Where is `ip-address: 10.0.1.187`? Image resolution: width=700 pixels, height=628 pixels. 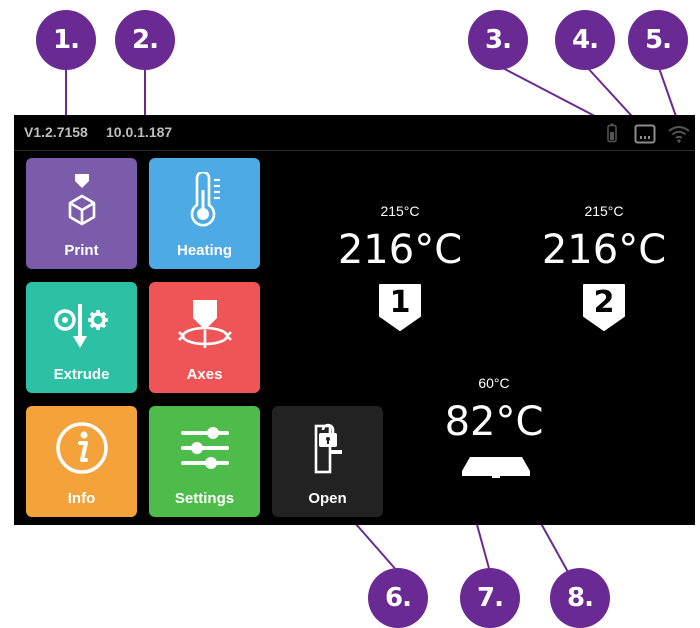 ip-address: 10.0.1.187 is located at coordinates (139, 132).